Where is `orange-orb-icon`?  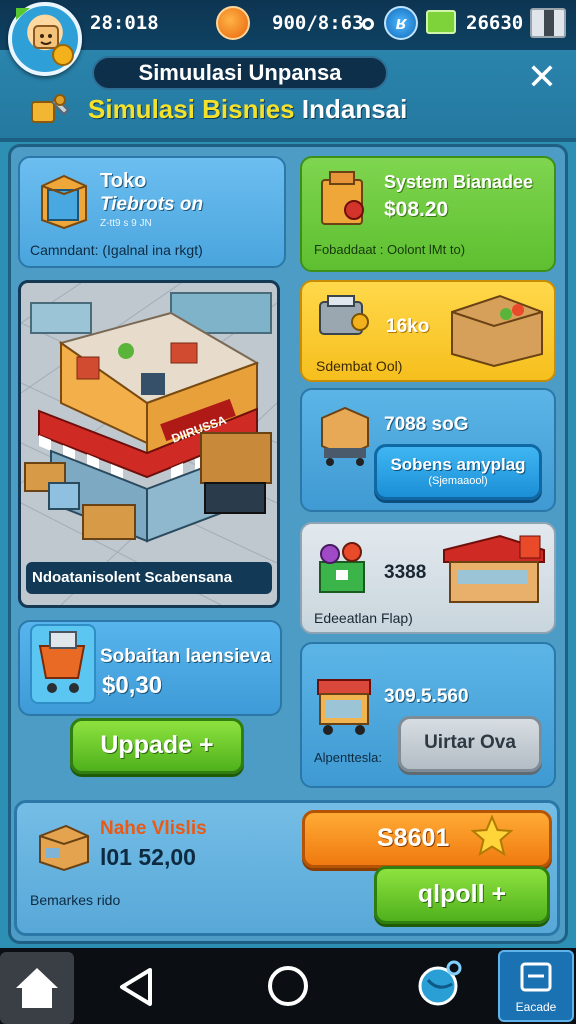
orange-orb-icon is located at coordinates (233, 23).